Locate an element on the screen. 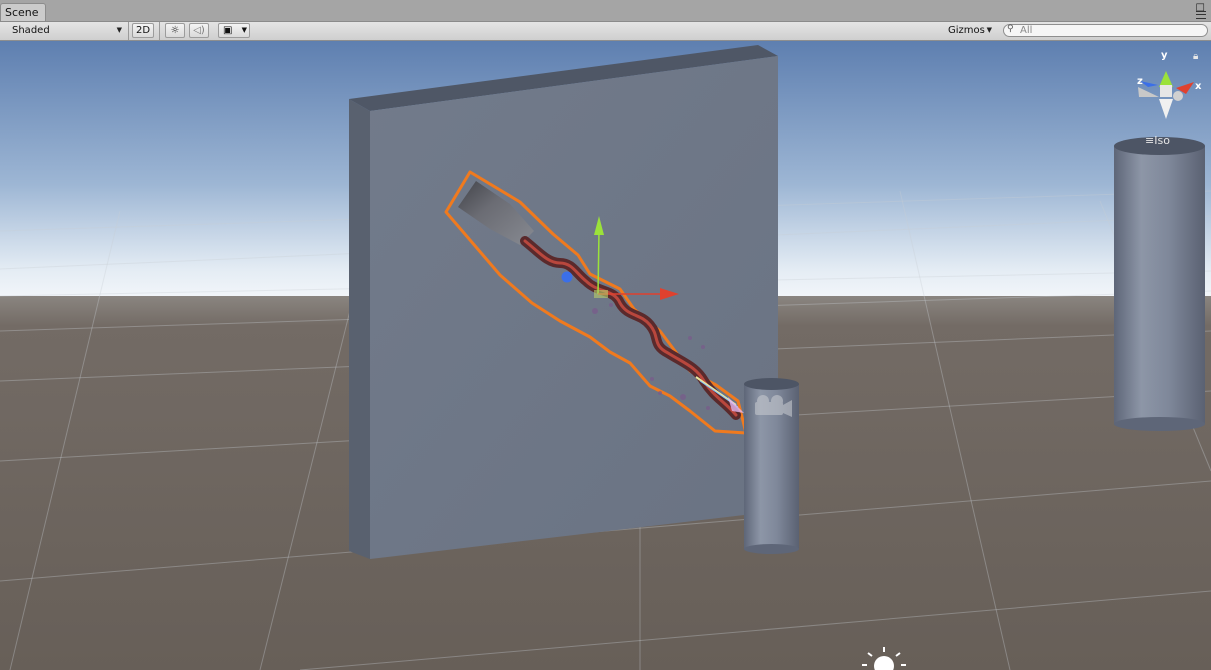  shading-mode-label: Shaded is located at coordinates (31, 30).